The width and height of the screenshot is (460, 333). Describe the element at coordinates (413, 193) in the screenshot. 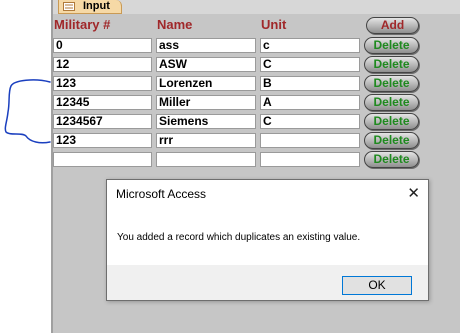

I see `close-icon: ✕` at that location.